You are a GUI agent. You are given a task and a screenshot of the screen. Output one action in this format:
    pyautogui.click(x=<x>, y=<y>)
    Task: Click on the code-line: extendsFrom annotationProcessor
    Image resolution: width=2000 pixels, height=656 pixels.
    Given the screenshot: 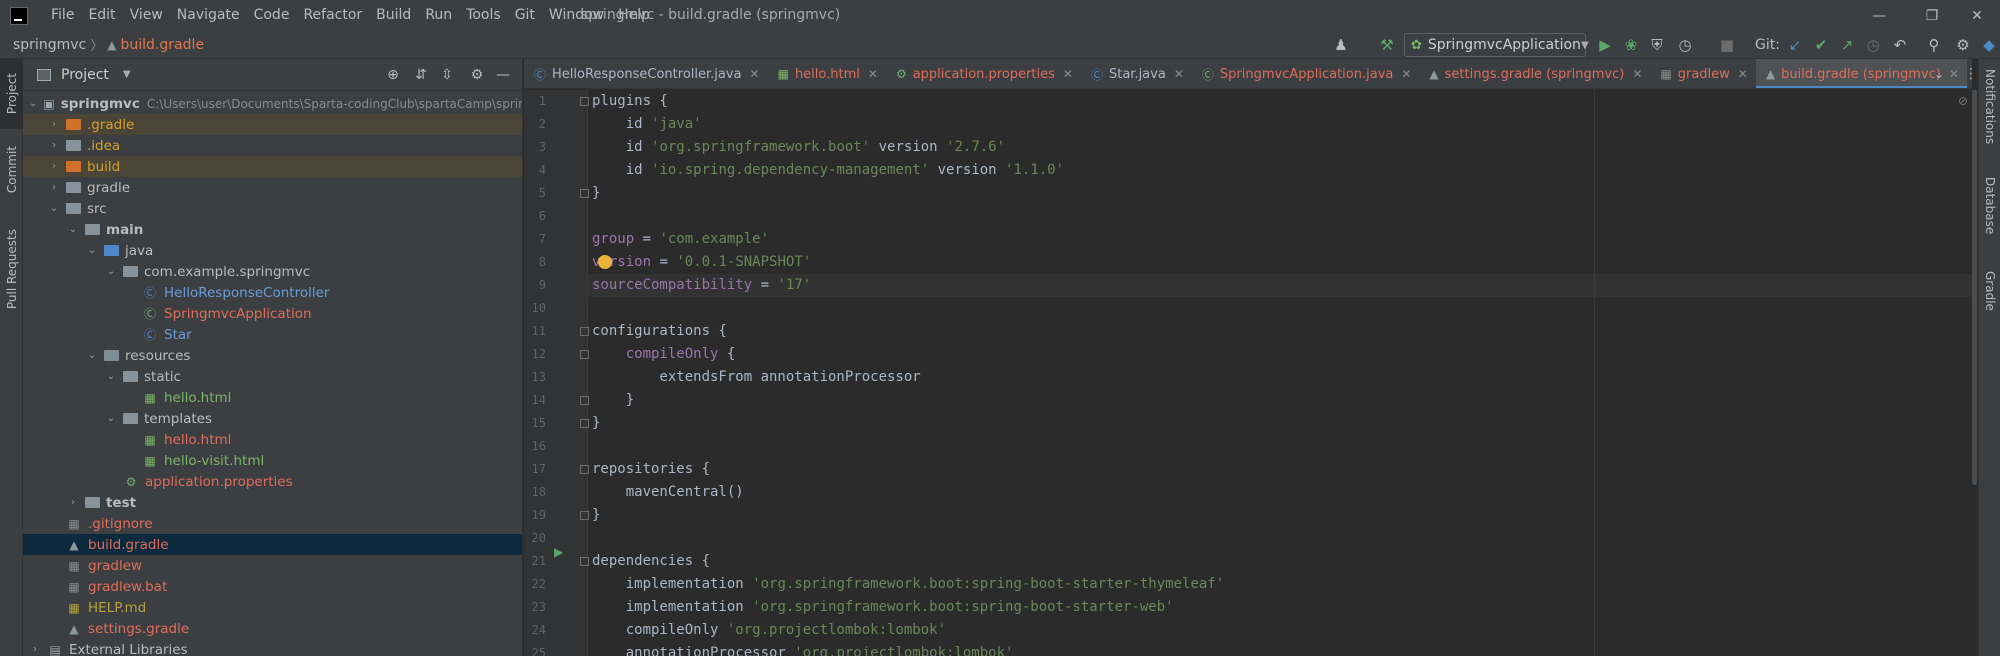 What is the action you would take?
    pyautogui.click(x=756, y=377)
    